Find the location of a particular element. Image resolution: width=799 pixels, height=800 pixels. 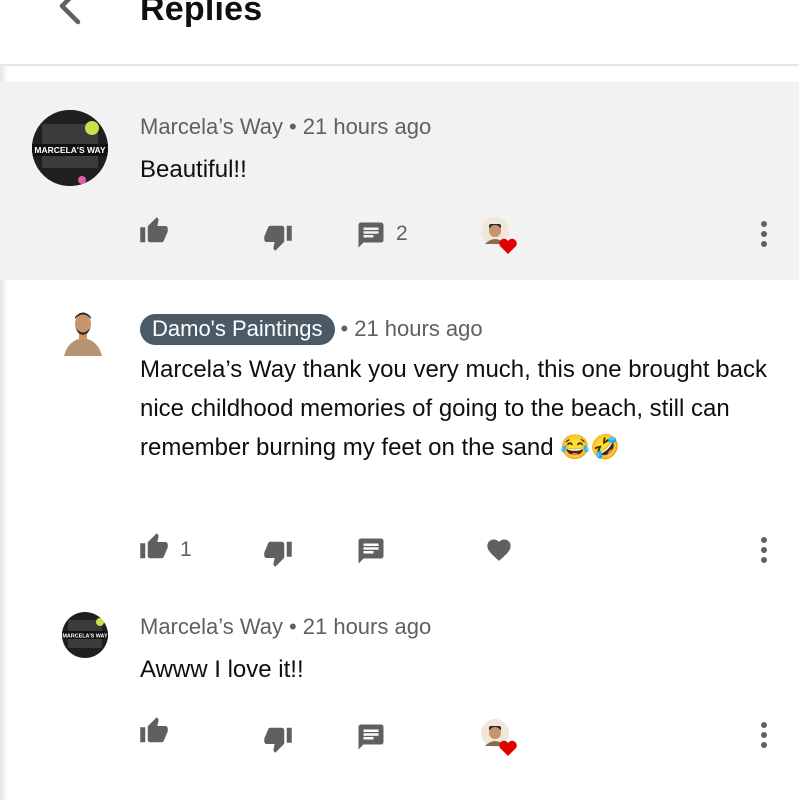

avatar is located at coordinates (83, 331).